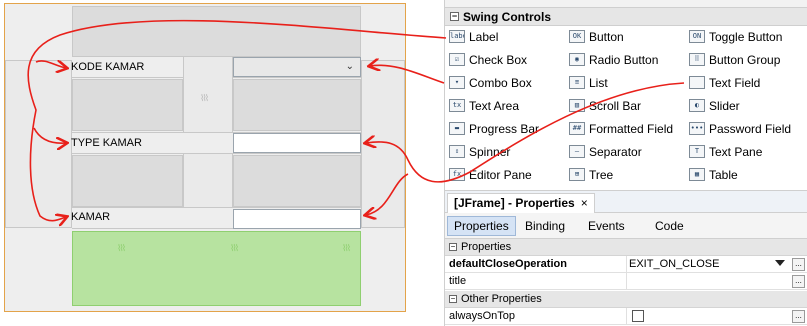  What do you see at coordinates (509, 106) in the screenshot?
I see `palette-item-text-area: tx Text Area` at bounding box center [509, 106].